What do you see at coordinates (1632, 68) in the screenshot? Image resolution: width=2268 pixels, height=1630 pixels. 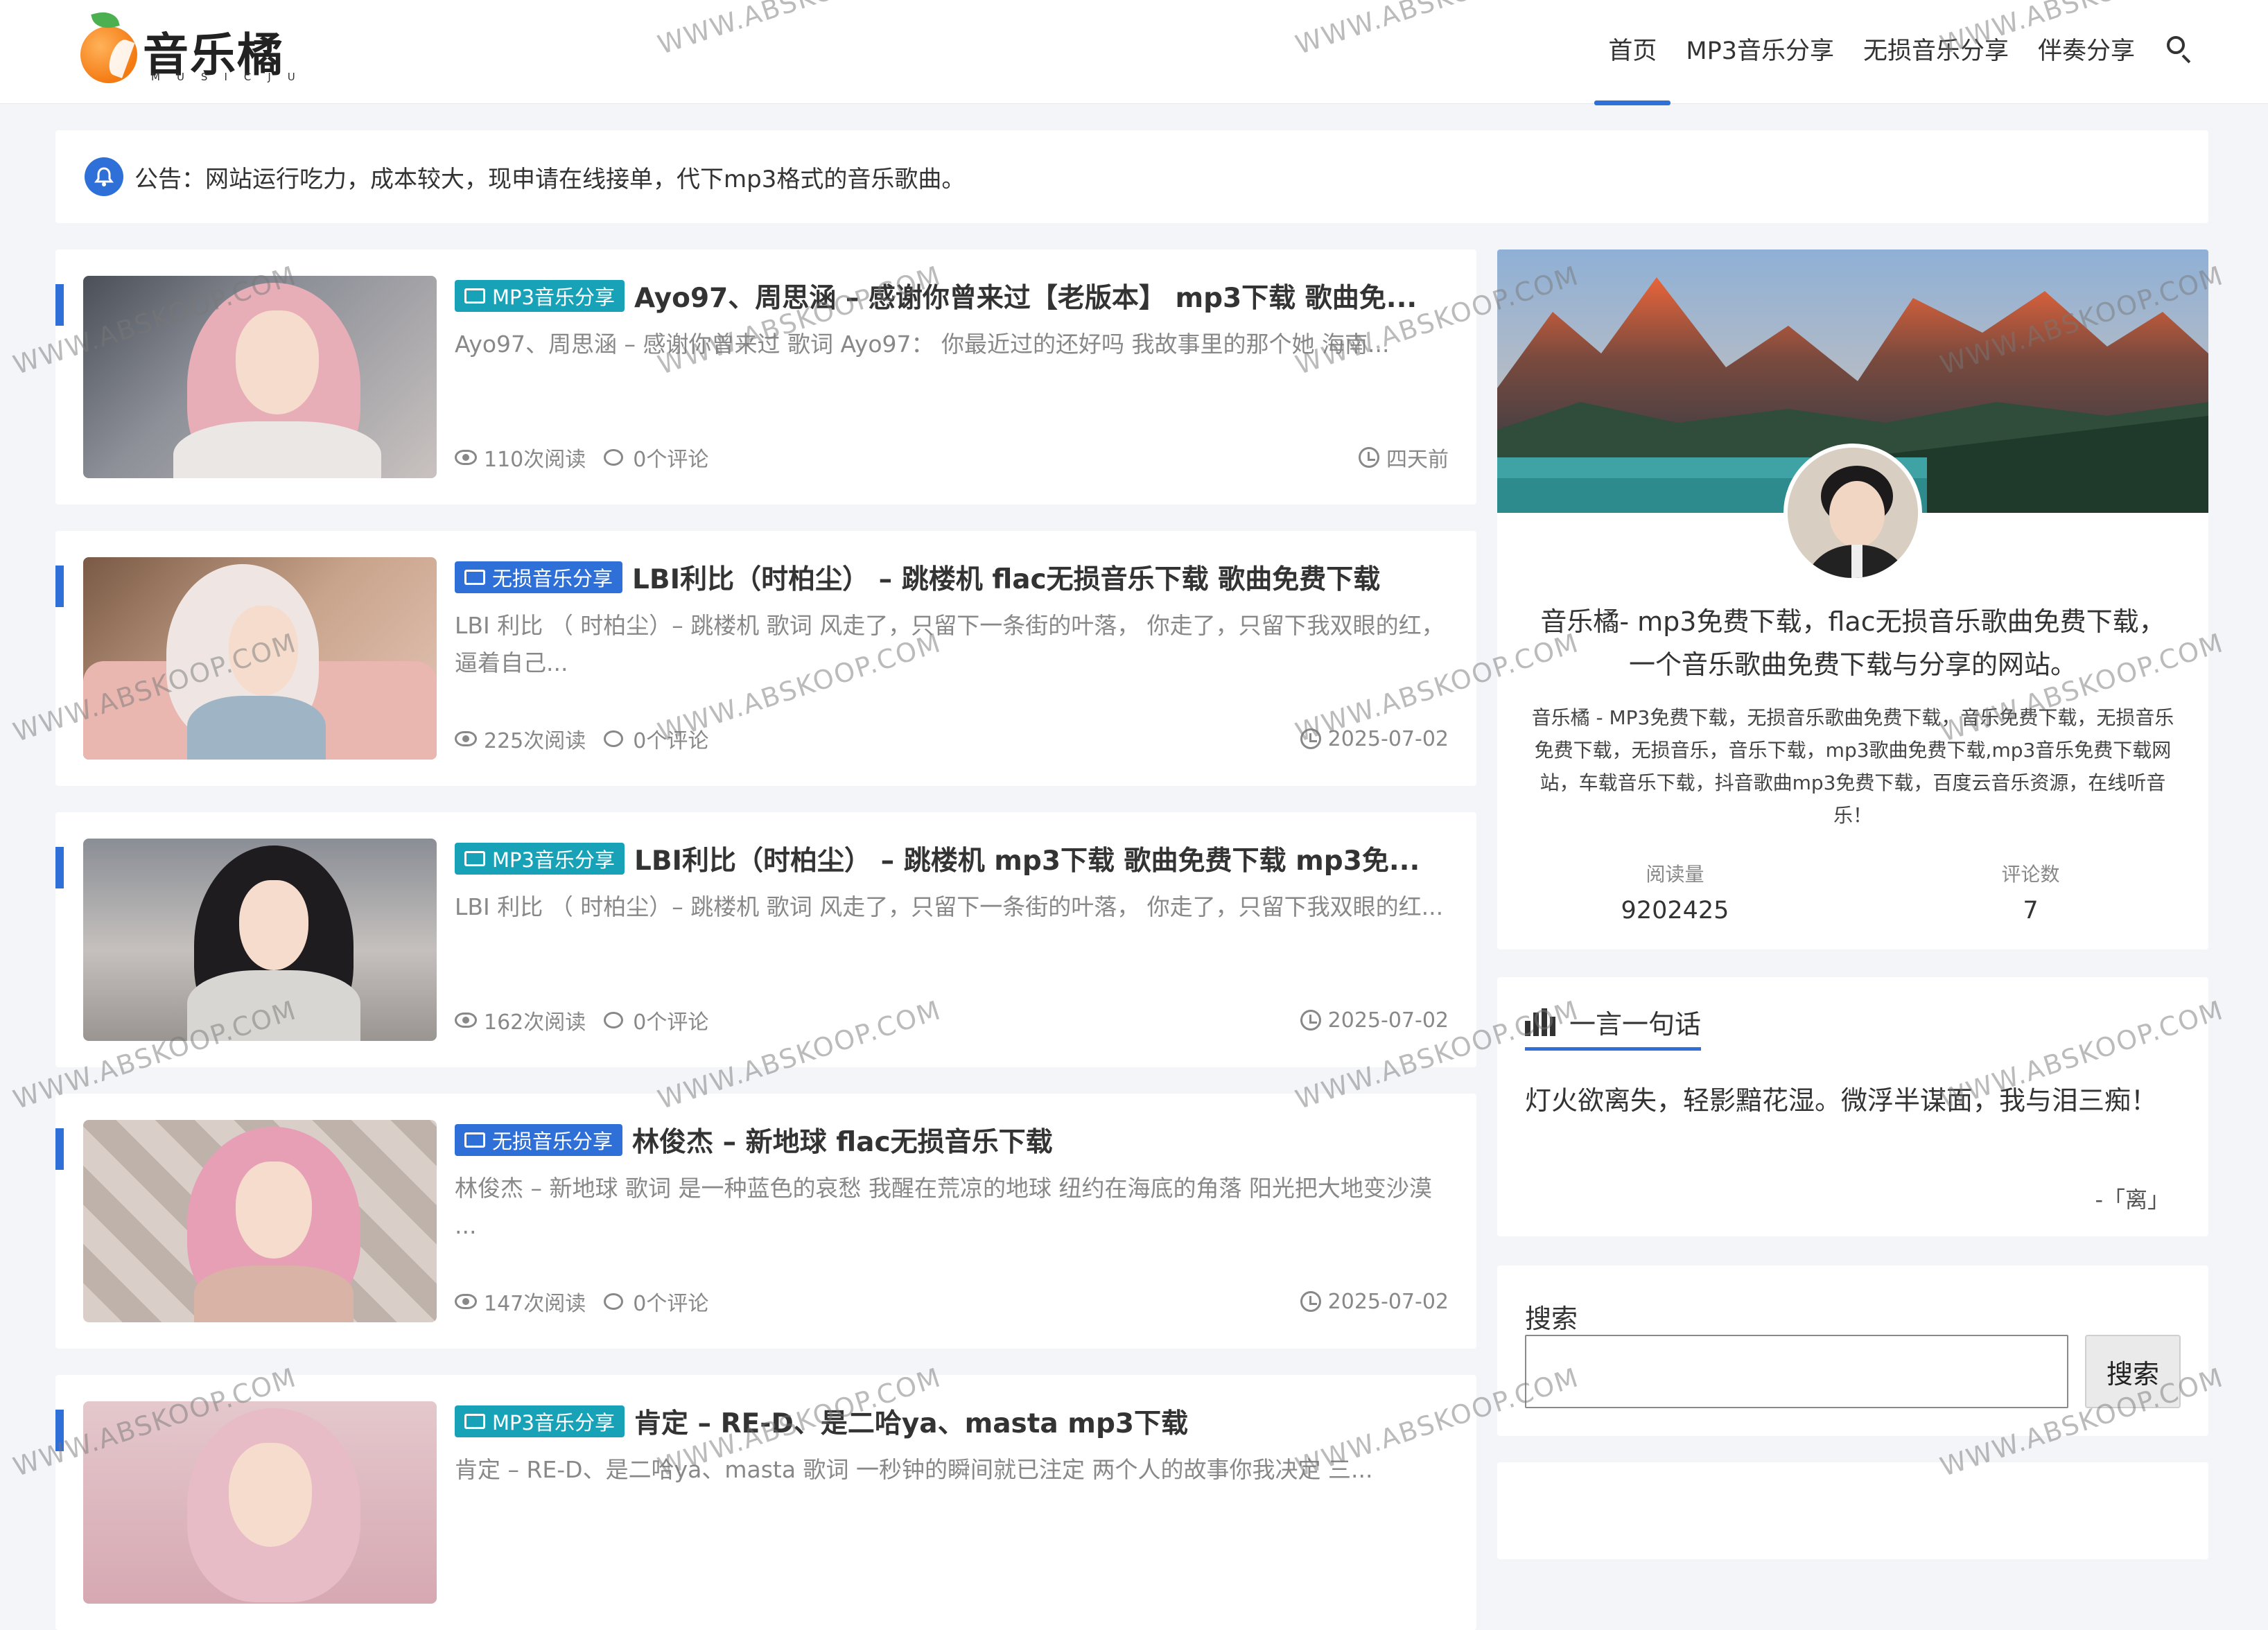 I see `nav-home: 首页` at bounding box center [1632, 68].